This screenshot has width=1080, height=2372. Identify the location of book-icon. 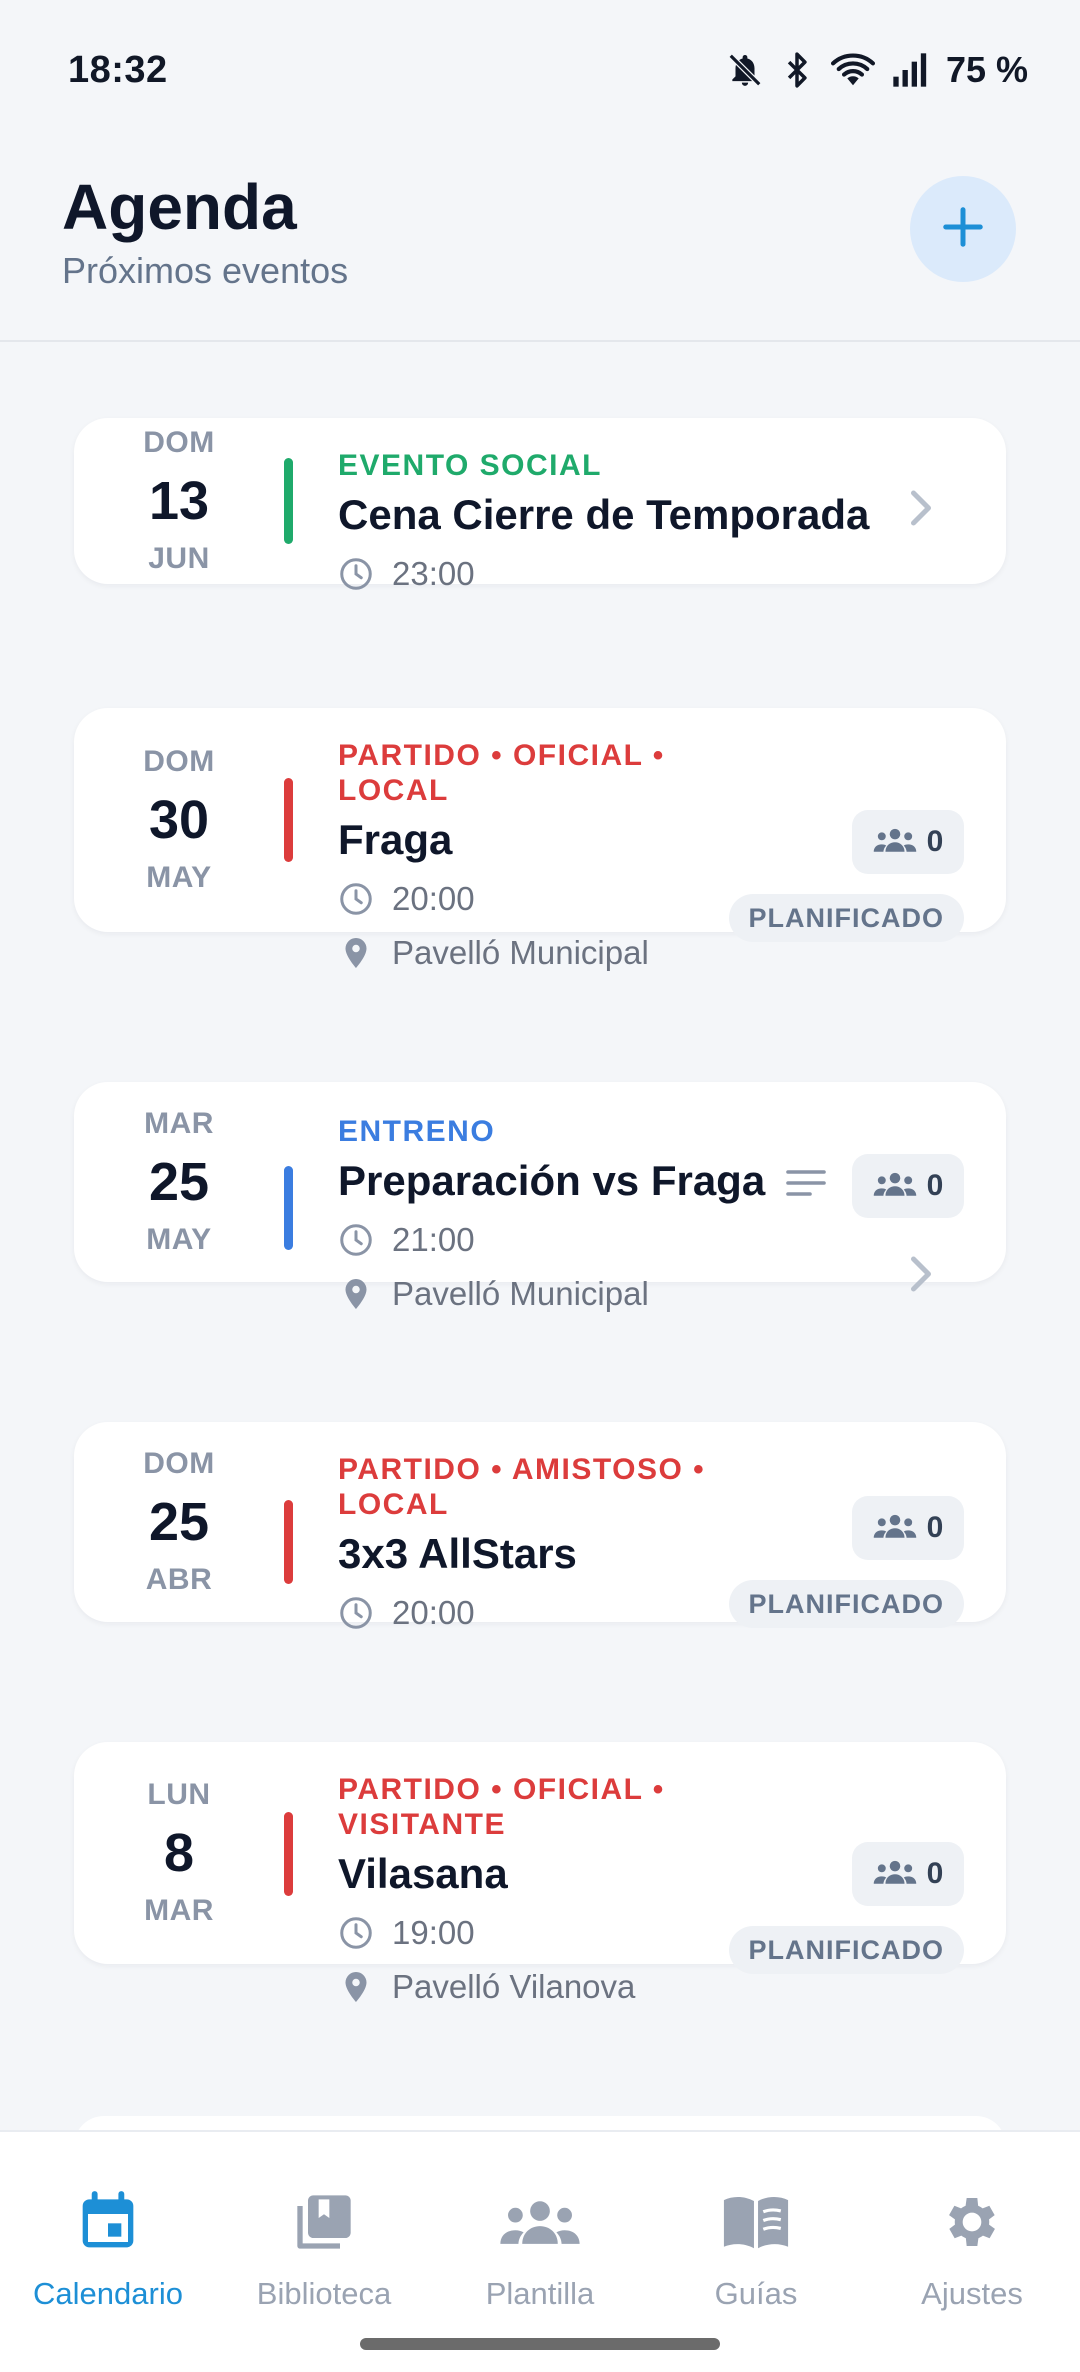
(756, 2222).